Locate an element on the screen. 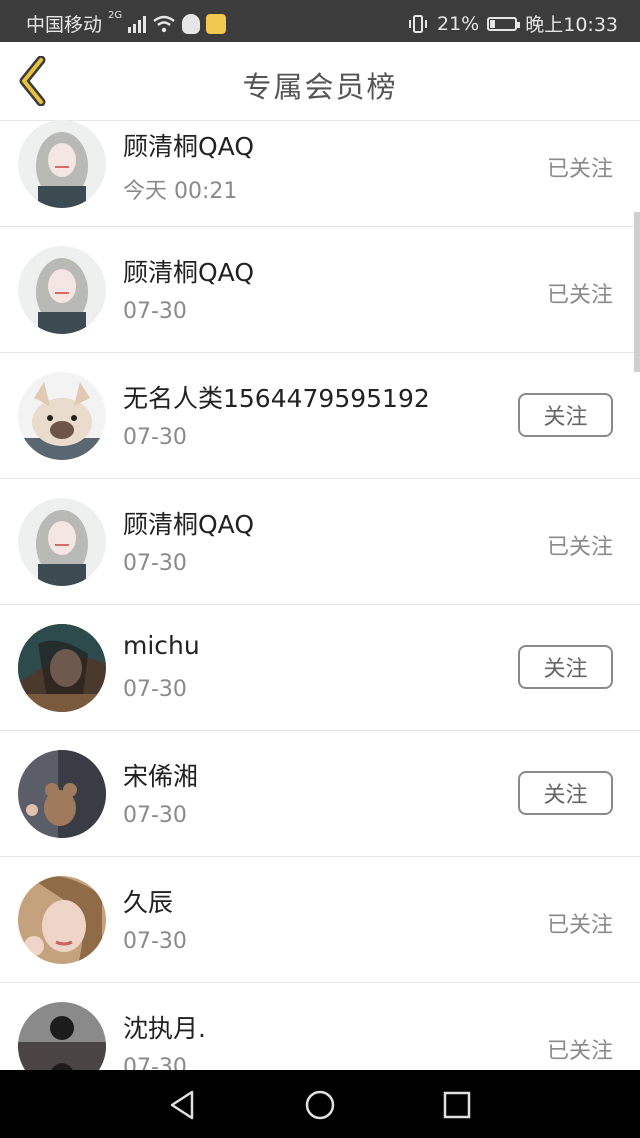 Image resolution: width=640 pixels, height=1138 pixels. battery-percent: 21% is located at coordinates (458, 23).